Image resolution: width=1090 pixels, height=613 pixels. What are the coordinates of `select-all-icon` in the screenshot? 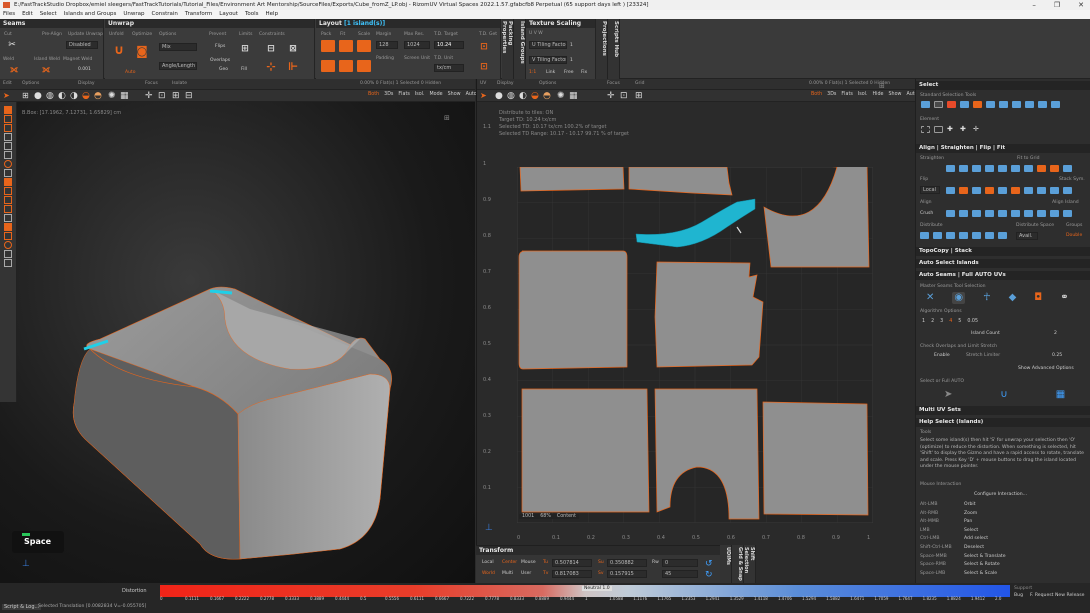 It's located at (925, 104).